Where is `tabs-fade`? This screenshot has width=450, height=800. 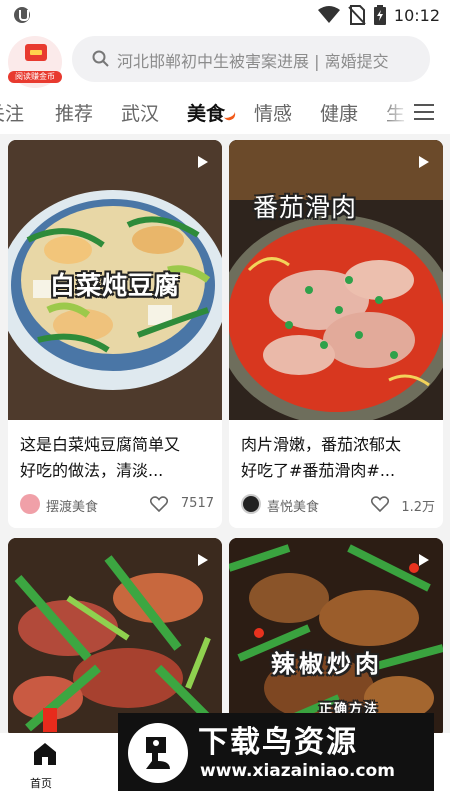
tabs-fade is located at coordinates (395, 112).